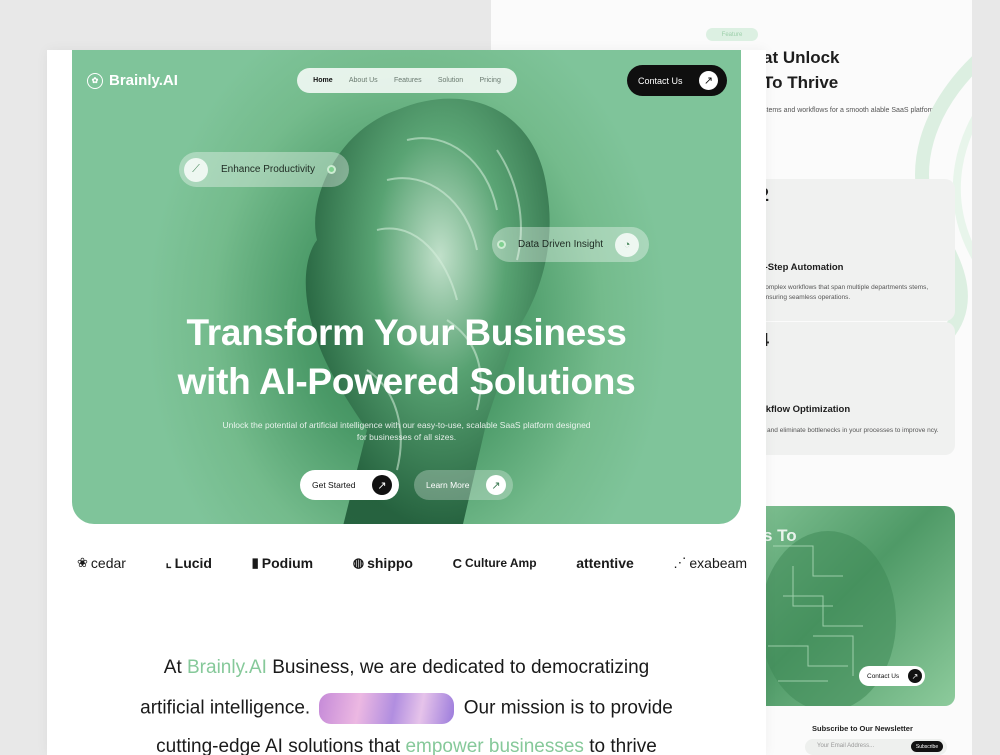 The width and height of the screenshot is (1000, 755). I want to click on partner-name: Podium, so click(287, 563).